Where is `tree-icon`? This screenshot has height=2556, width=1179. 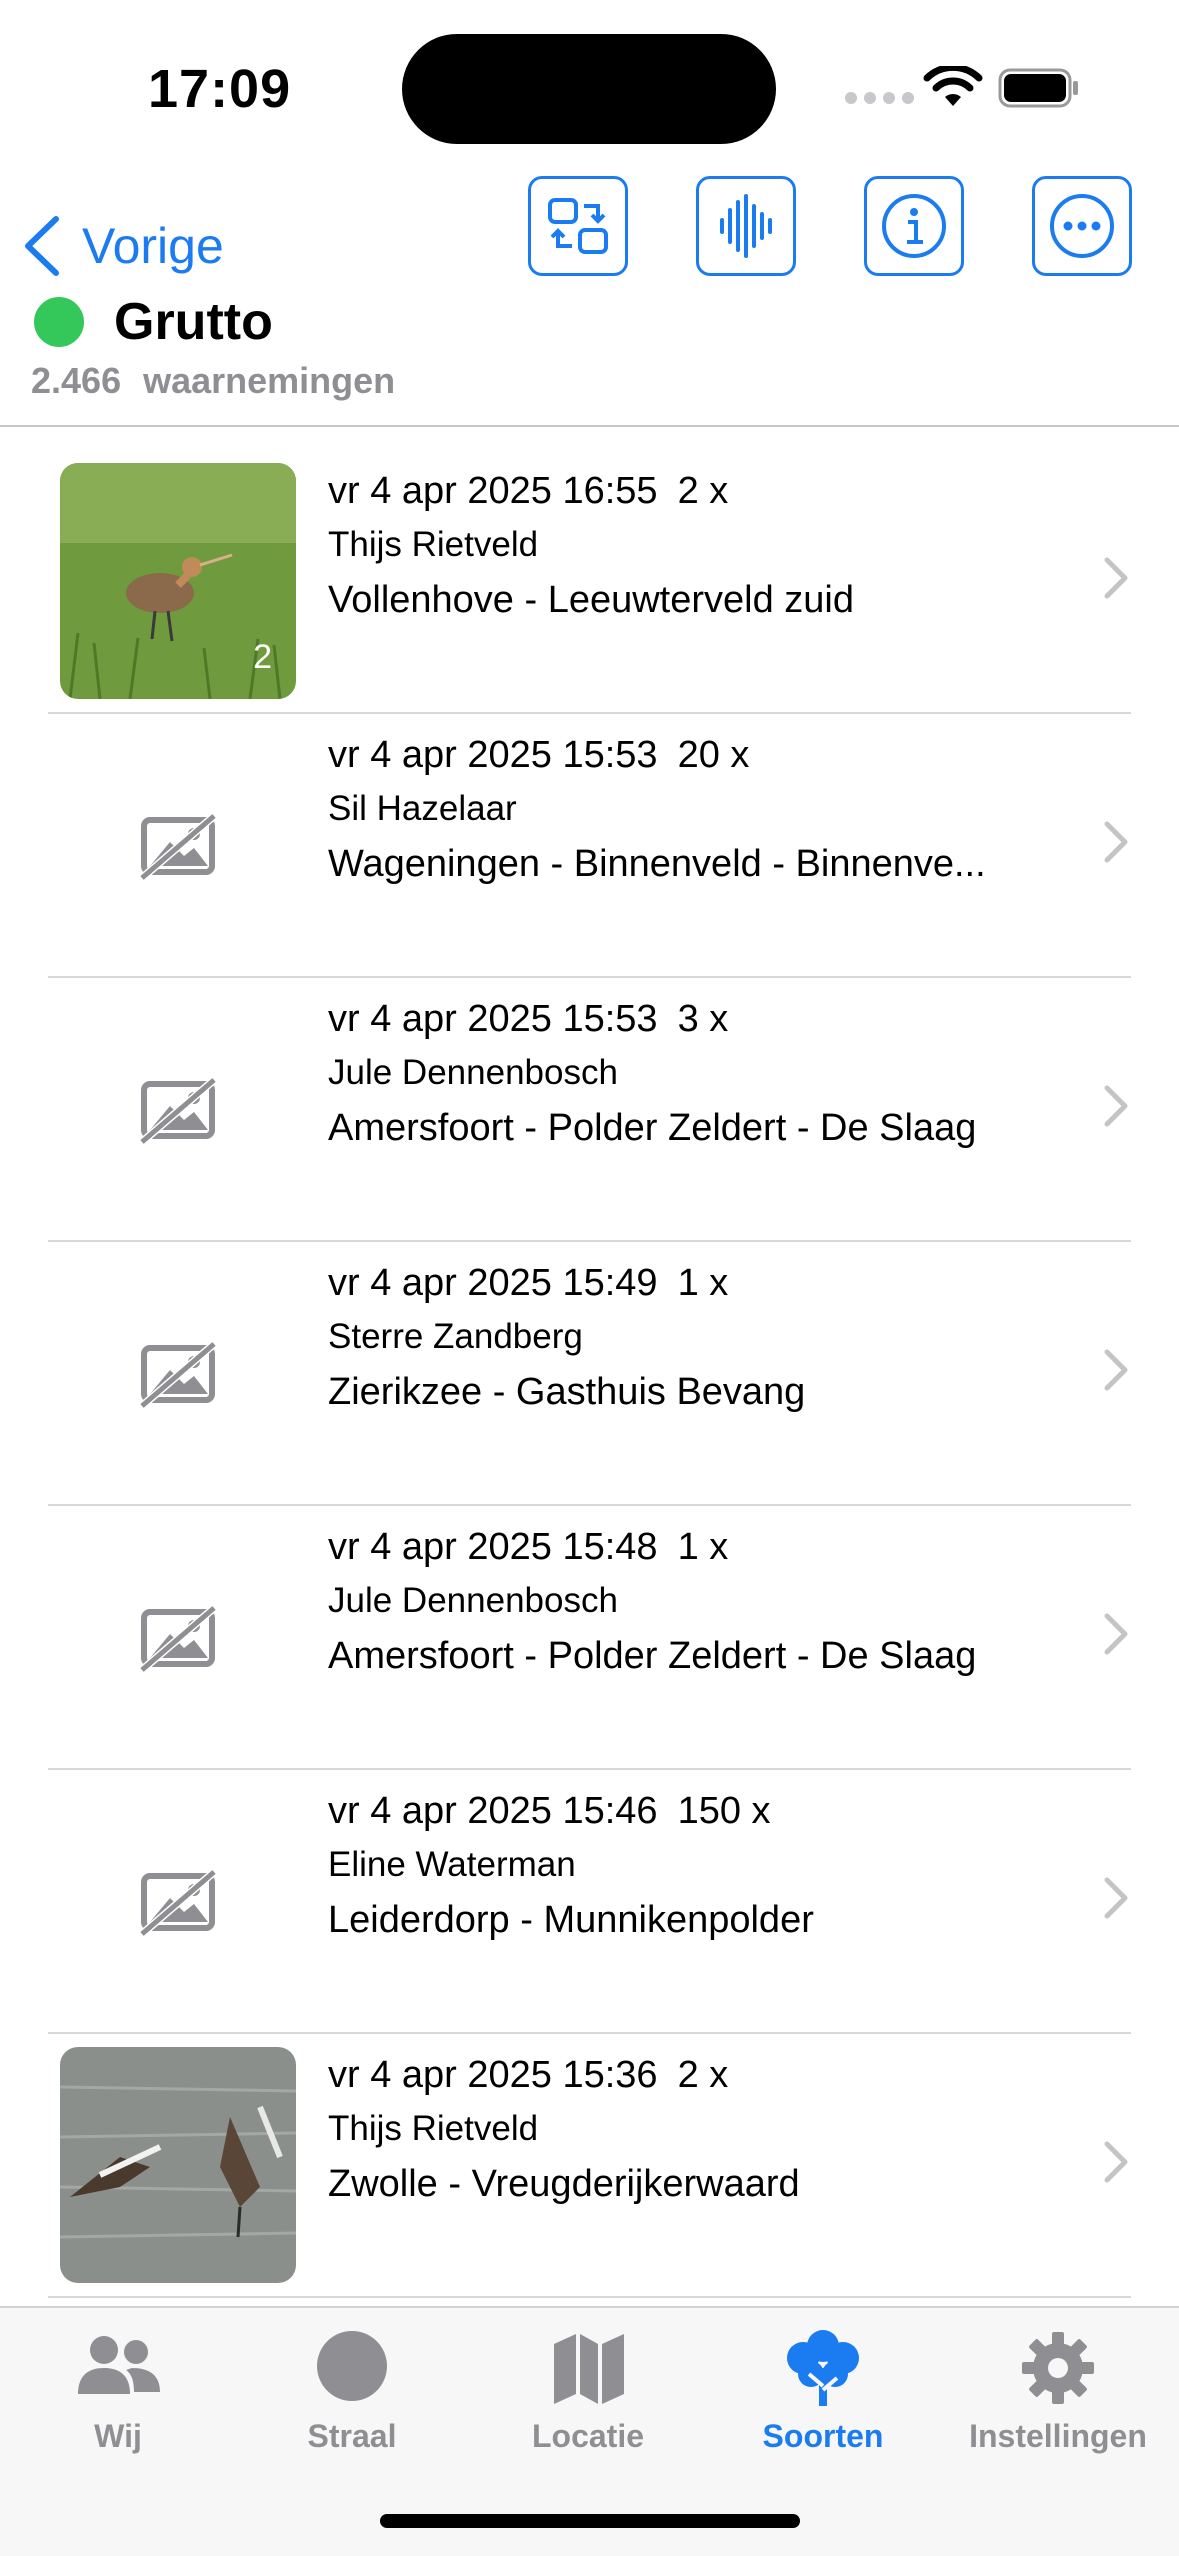 tree-icon is located at coordinates (823, 2368).